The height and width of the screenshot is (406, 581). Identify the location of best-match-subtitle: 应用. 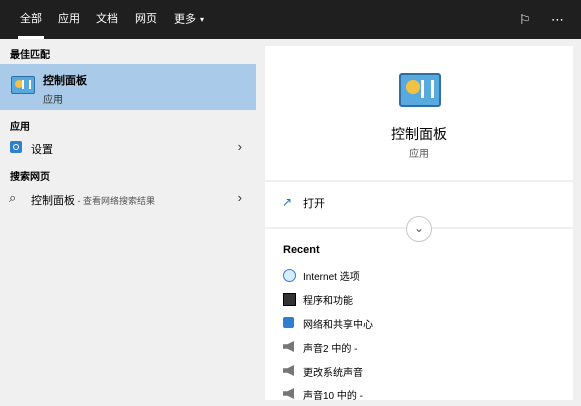
(53, 100).